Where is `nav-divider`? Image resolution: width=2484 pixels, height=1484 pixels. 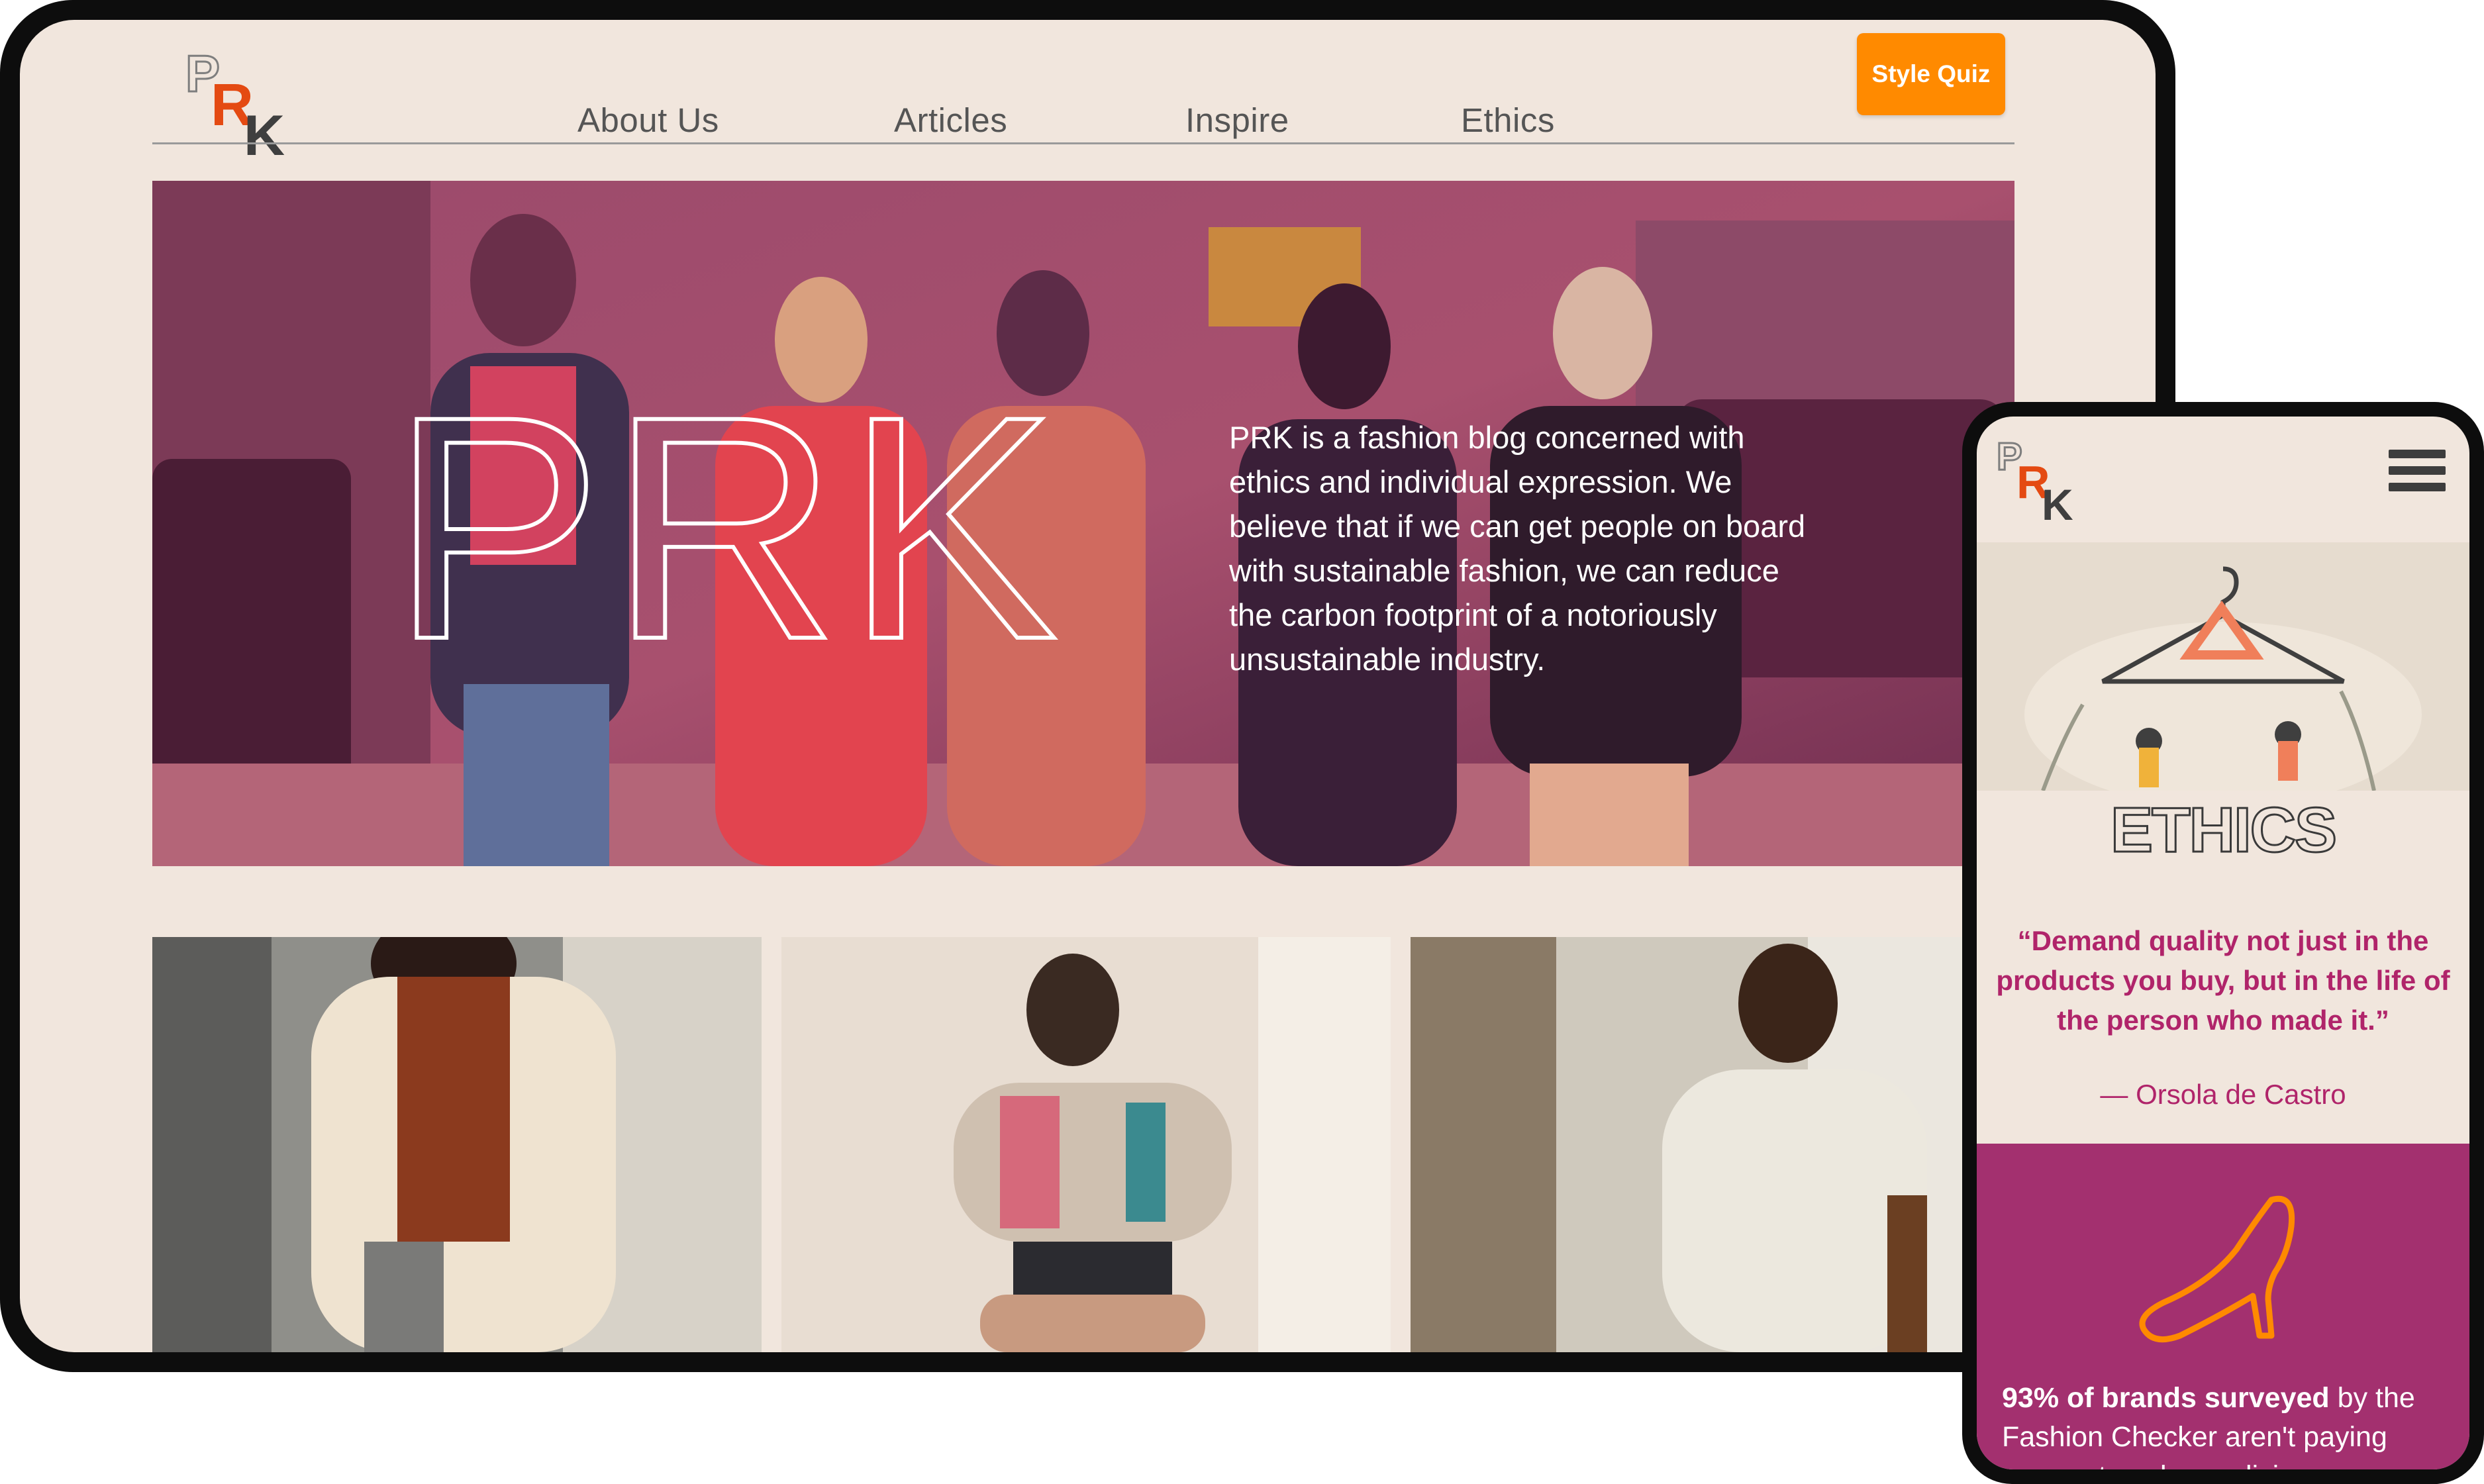 nav-divider is located at coordinates (1083, 143).